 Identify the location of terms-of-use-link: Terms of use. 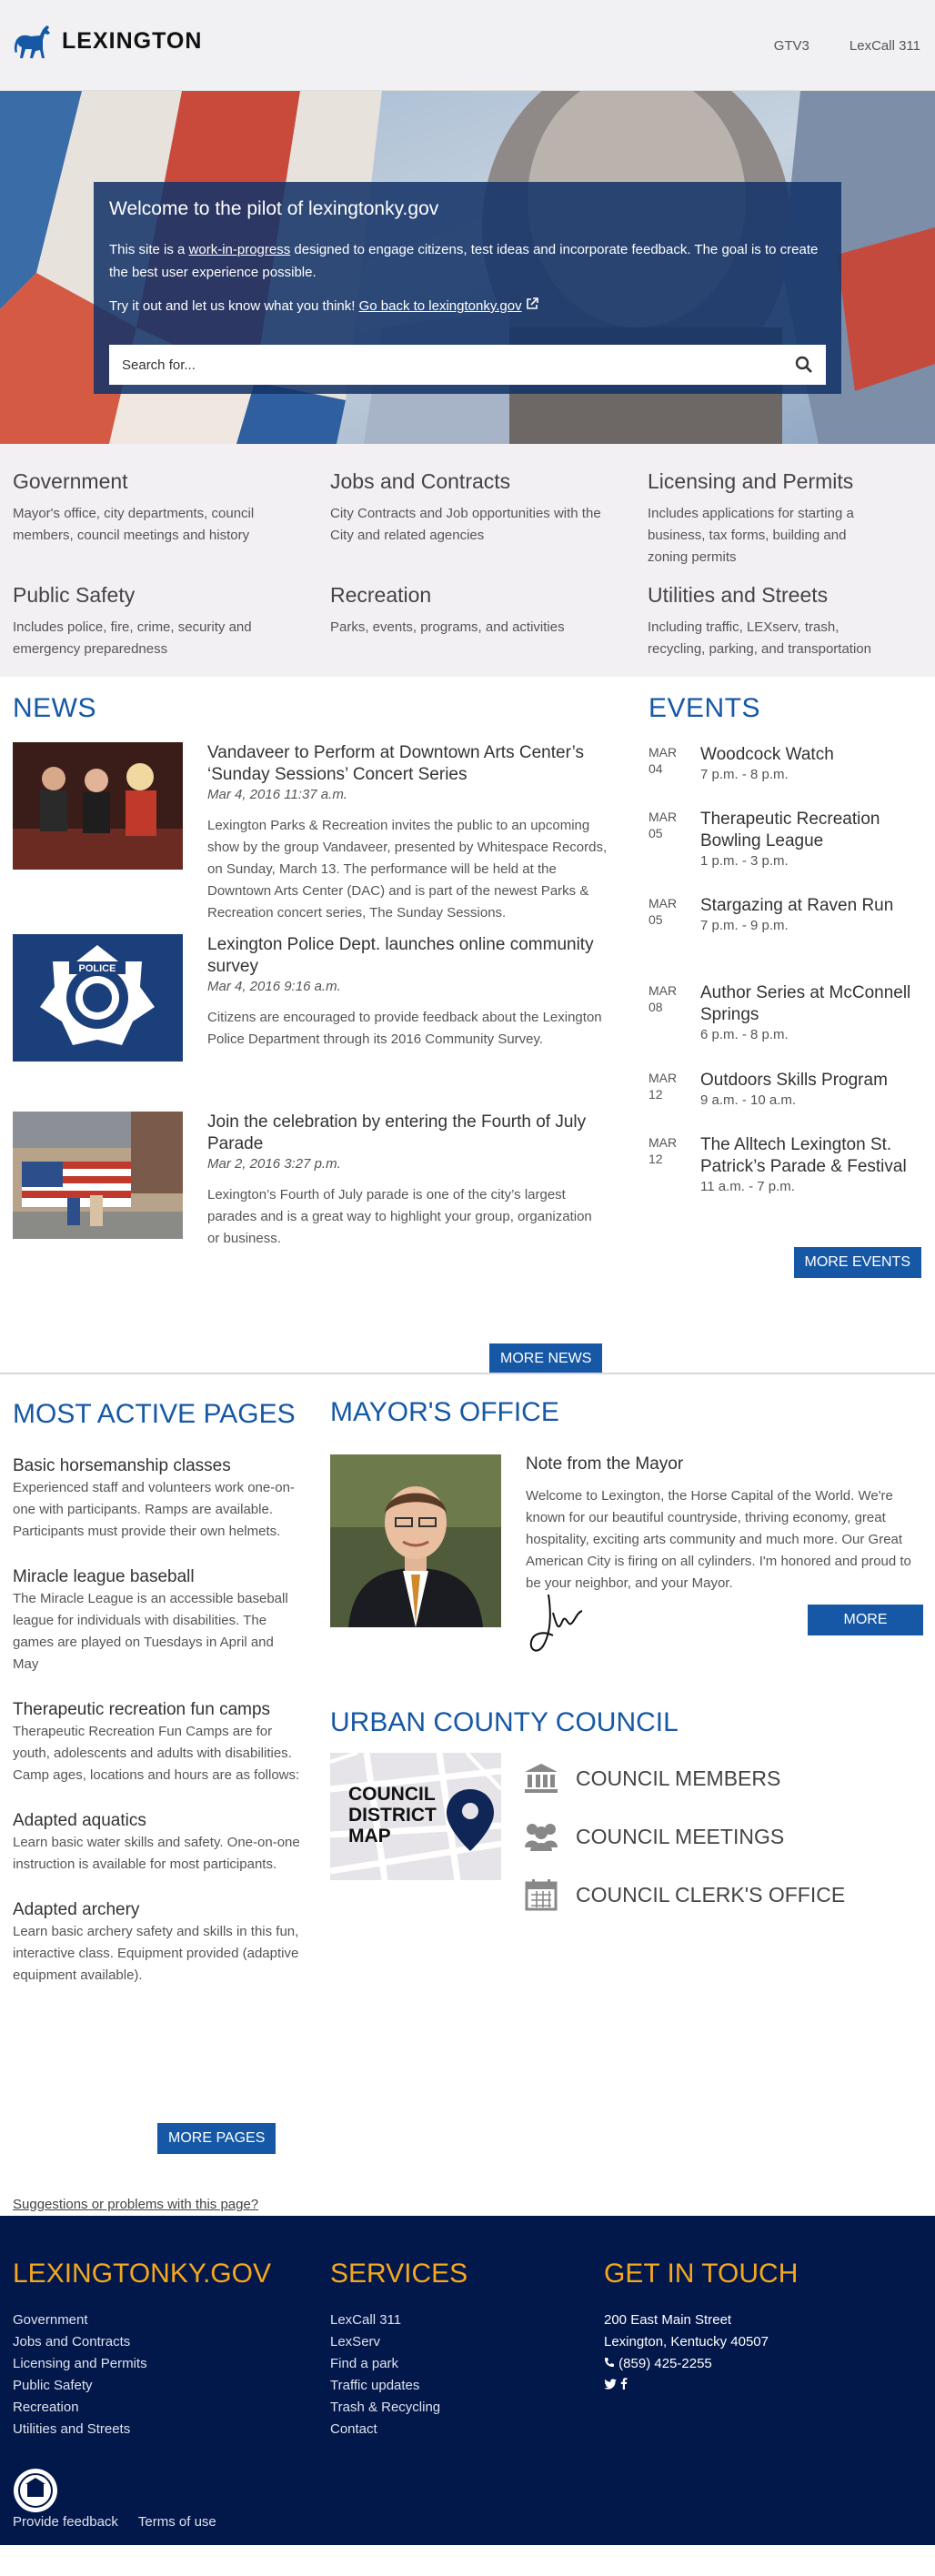
(177, 2522).